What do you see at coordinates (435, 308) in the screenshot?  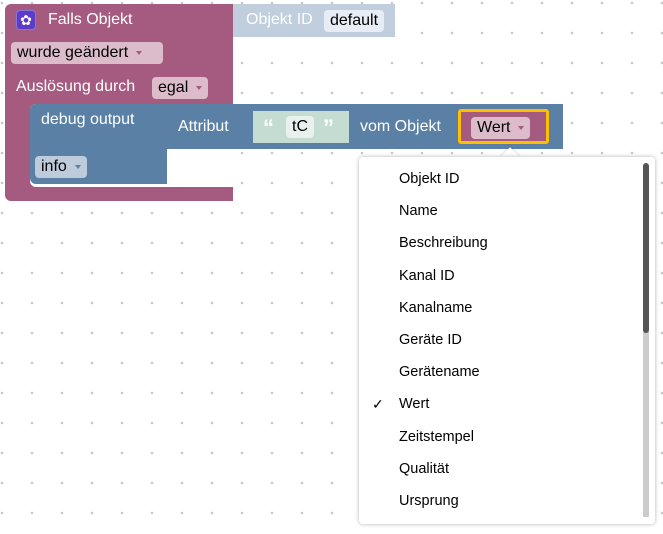 I see `menu-item: Kanalname` at bounding box center [435, 308].